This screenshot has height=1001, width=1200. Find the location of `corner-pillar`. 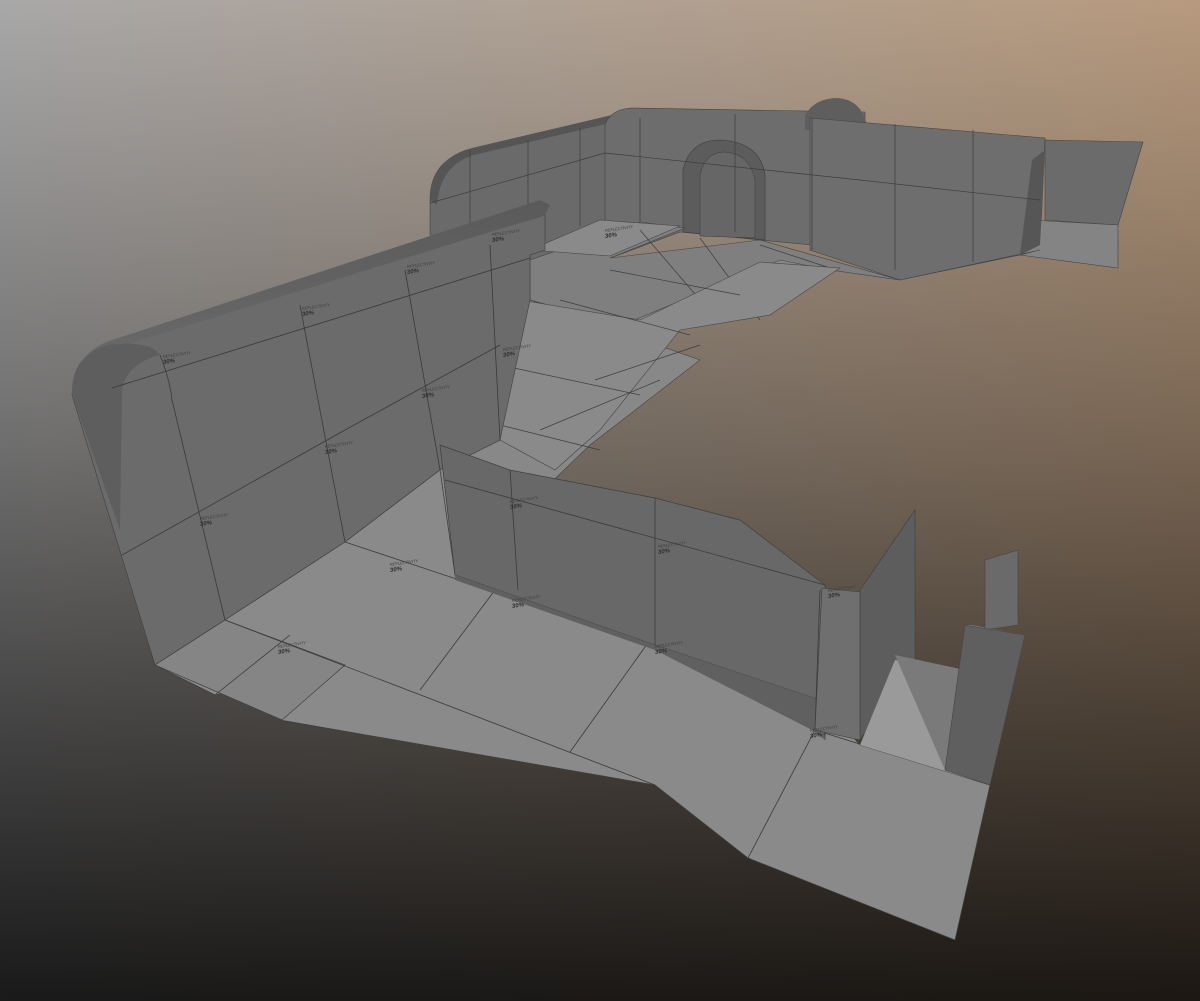

corner-pillar is located at coordinates (1001, 590).